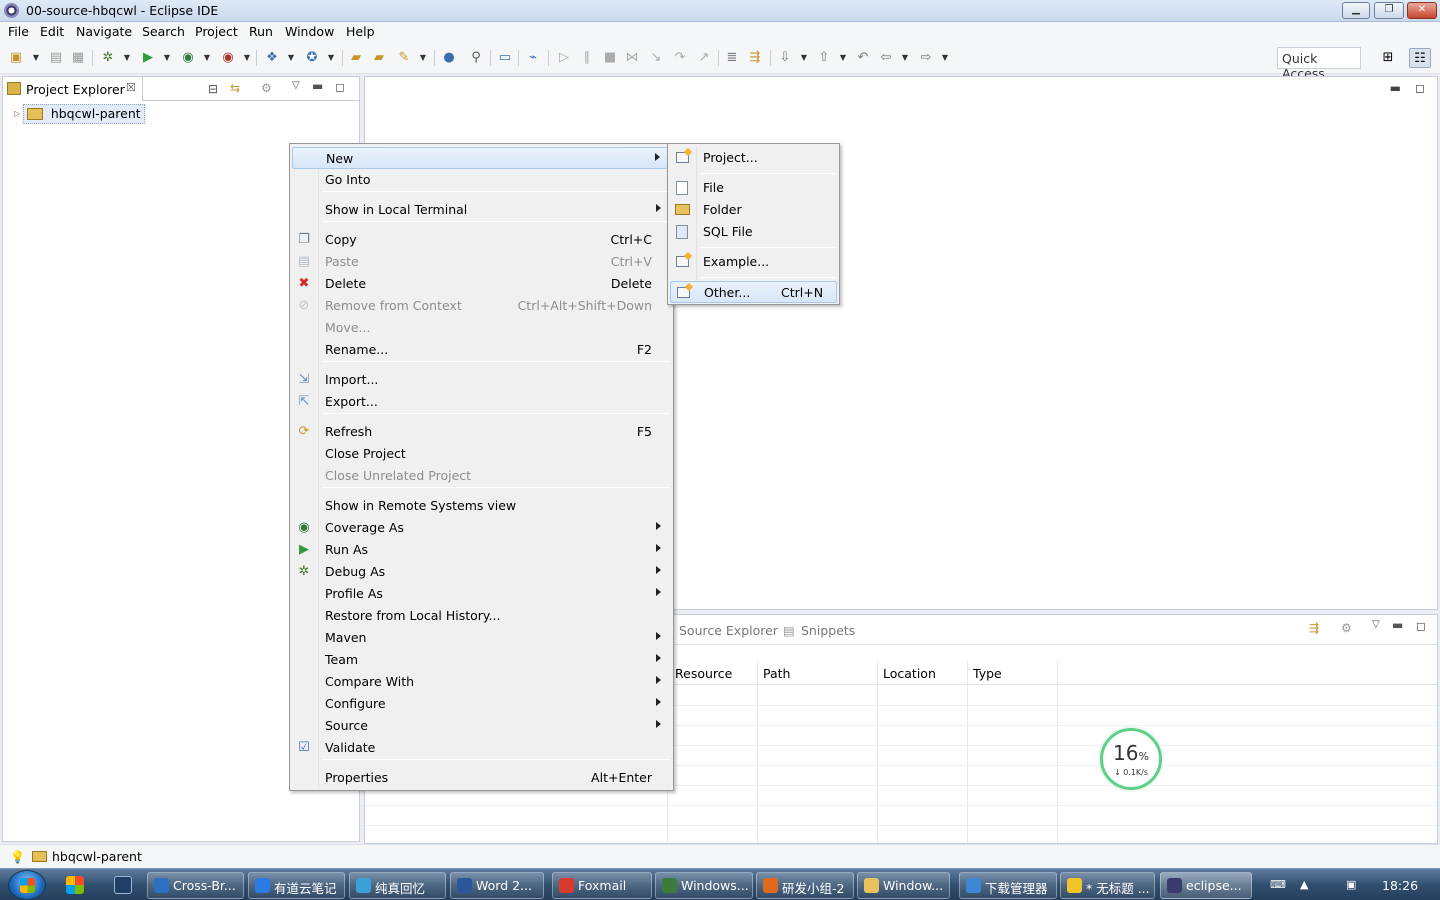 The width and height of the screenshot is (1440, 900). I want to click on menu-item-configure: Configure, so click(481, 704).